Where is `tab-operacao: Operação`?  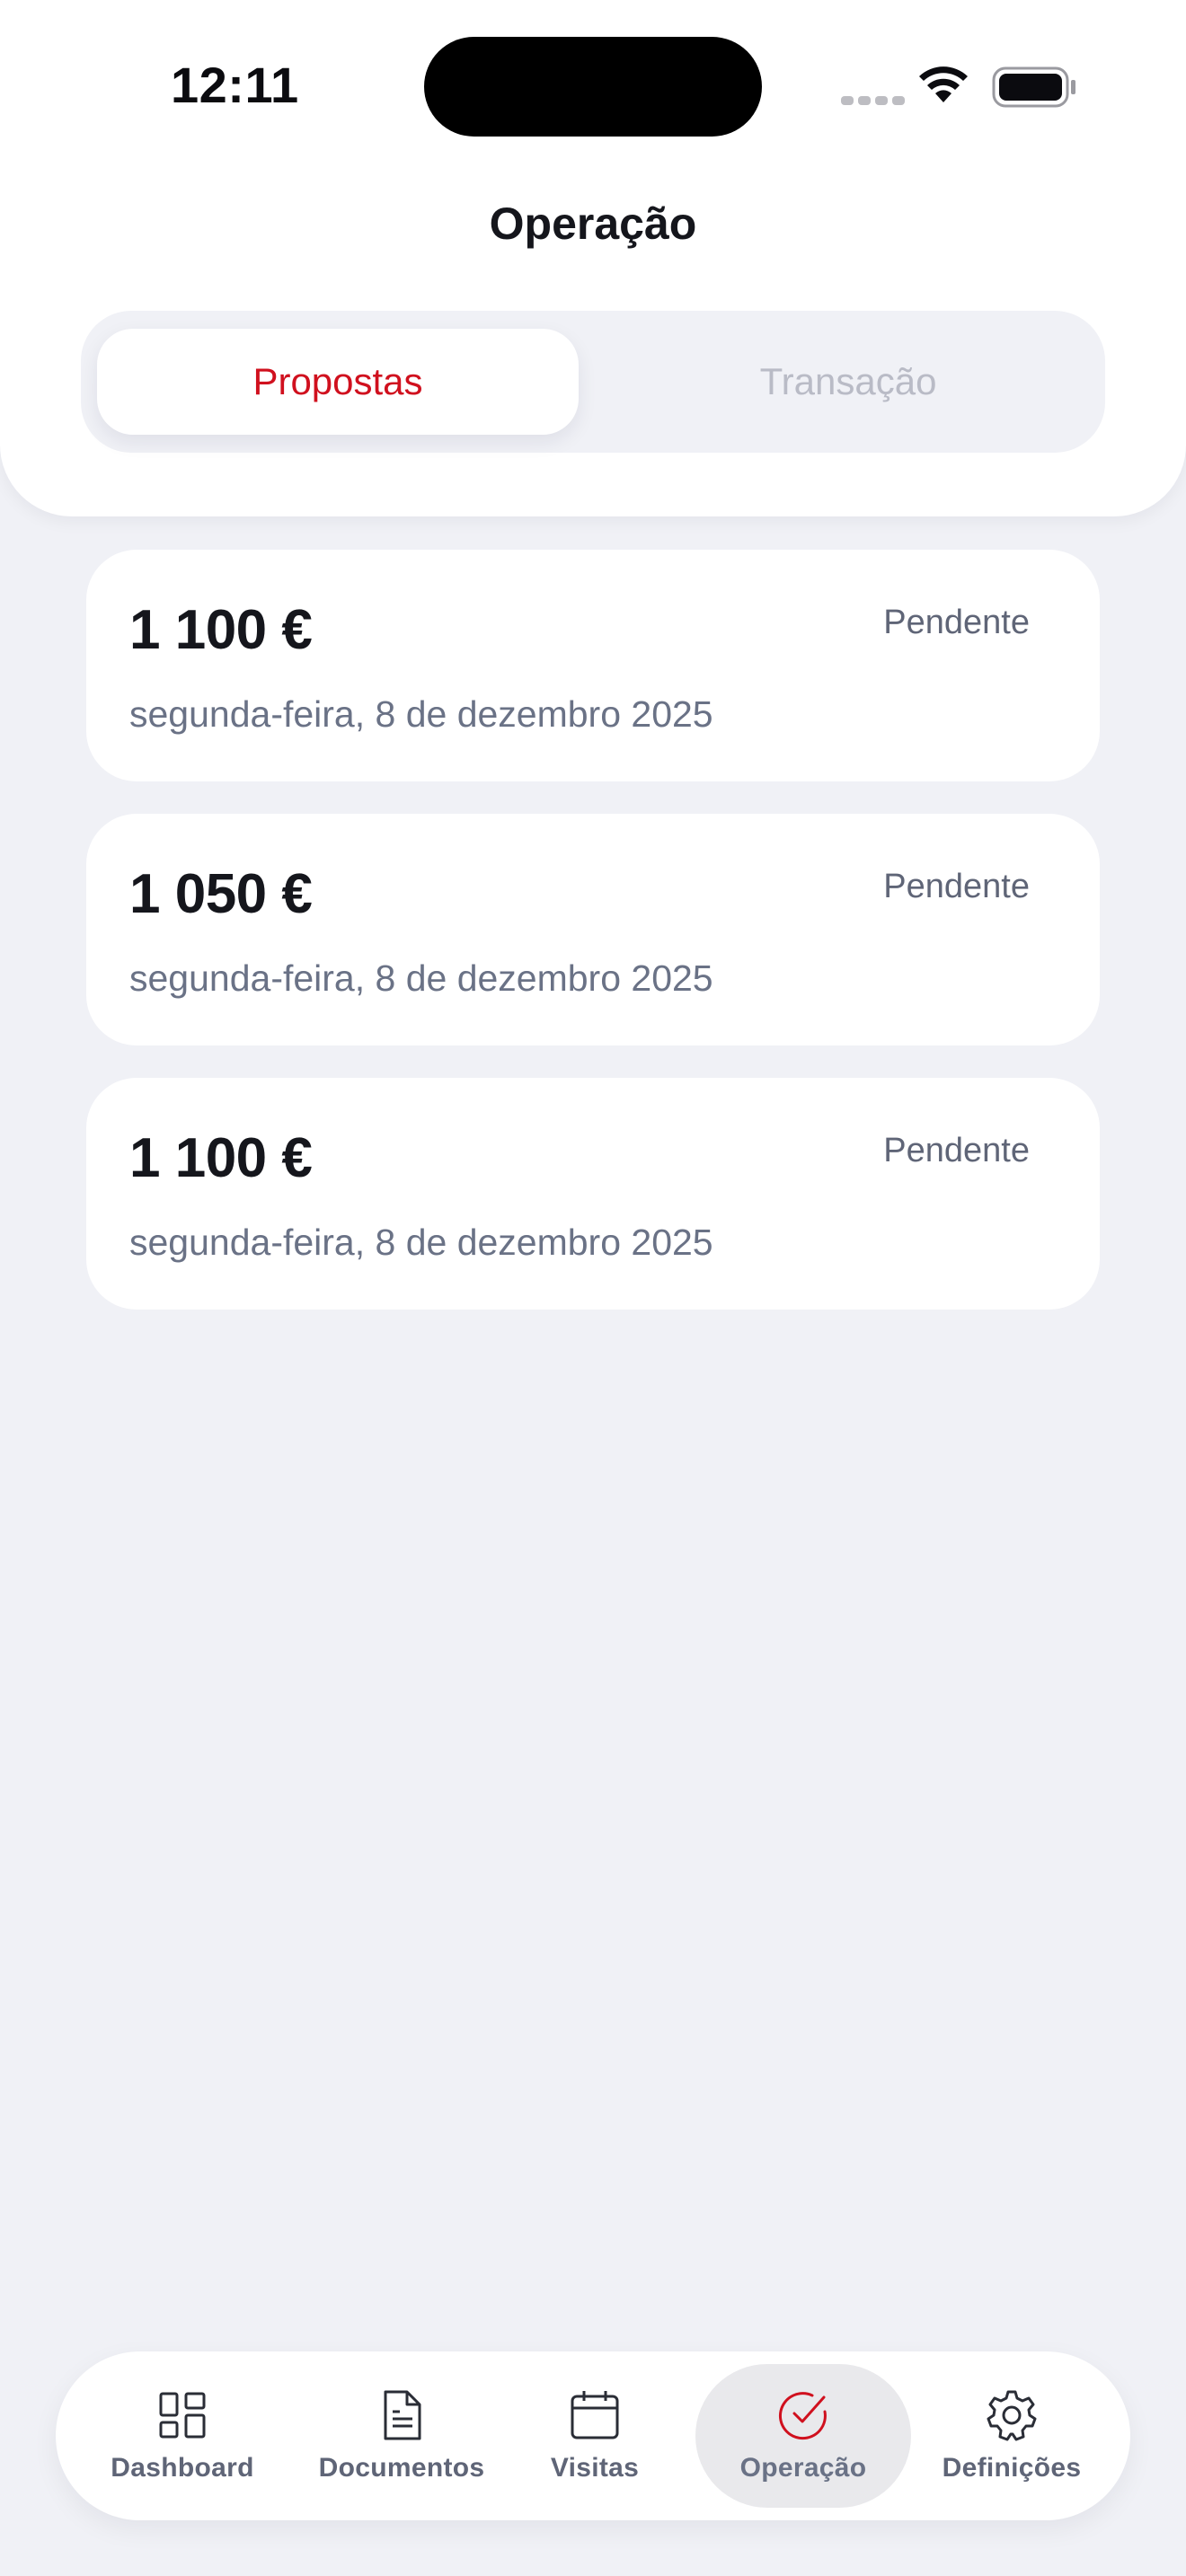 tab-operacao: Operação is located at coordinates (803, 2436).